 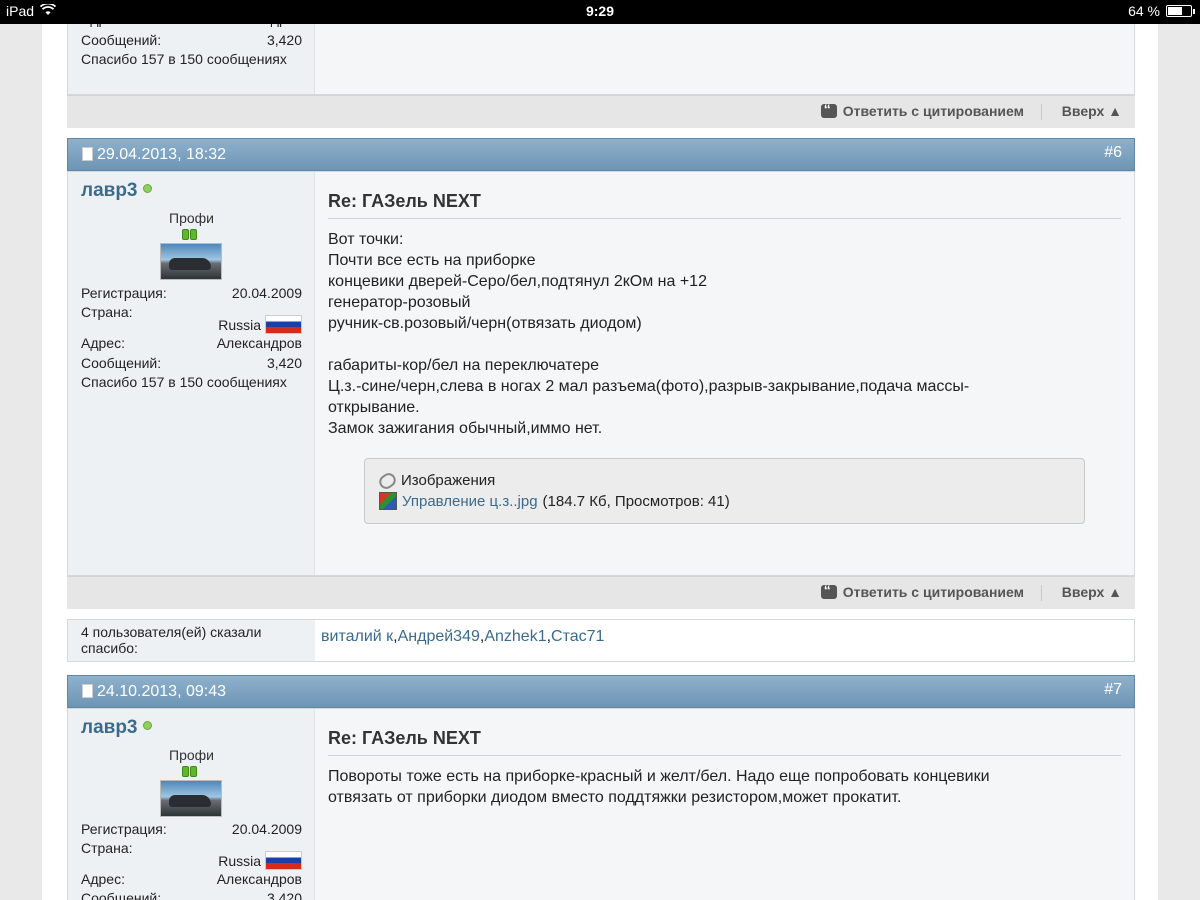 What do you see at coordinates (357, 636) in the screenshot?
I see `thanks-user-link: виталий к` at bounding box center [357, 636].